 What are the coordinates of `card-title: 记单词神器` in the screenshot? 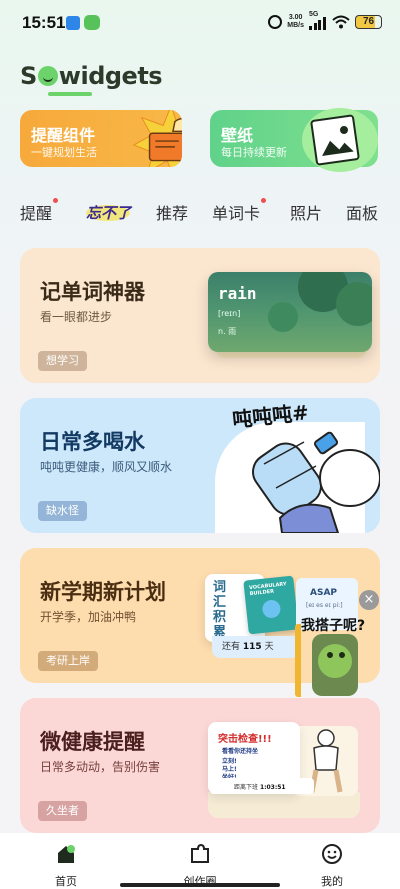 It's located at (92, 292).